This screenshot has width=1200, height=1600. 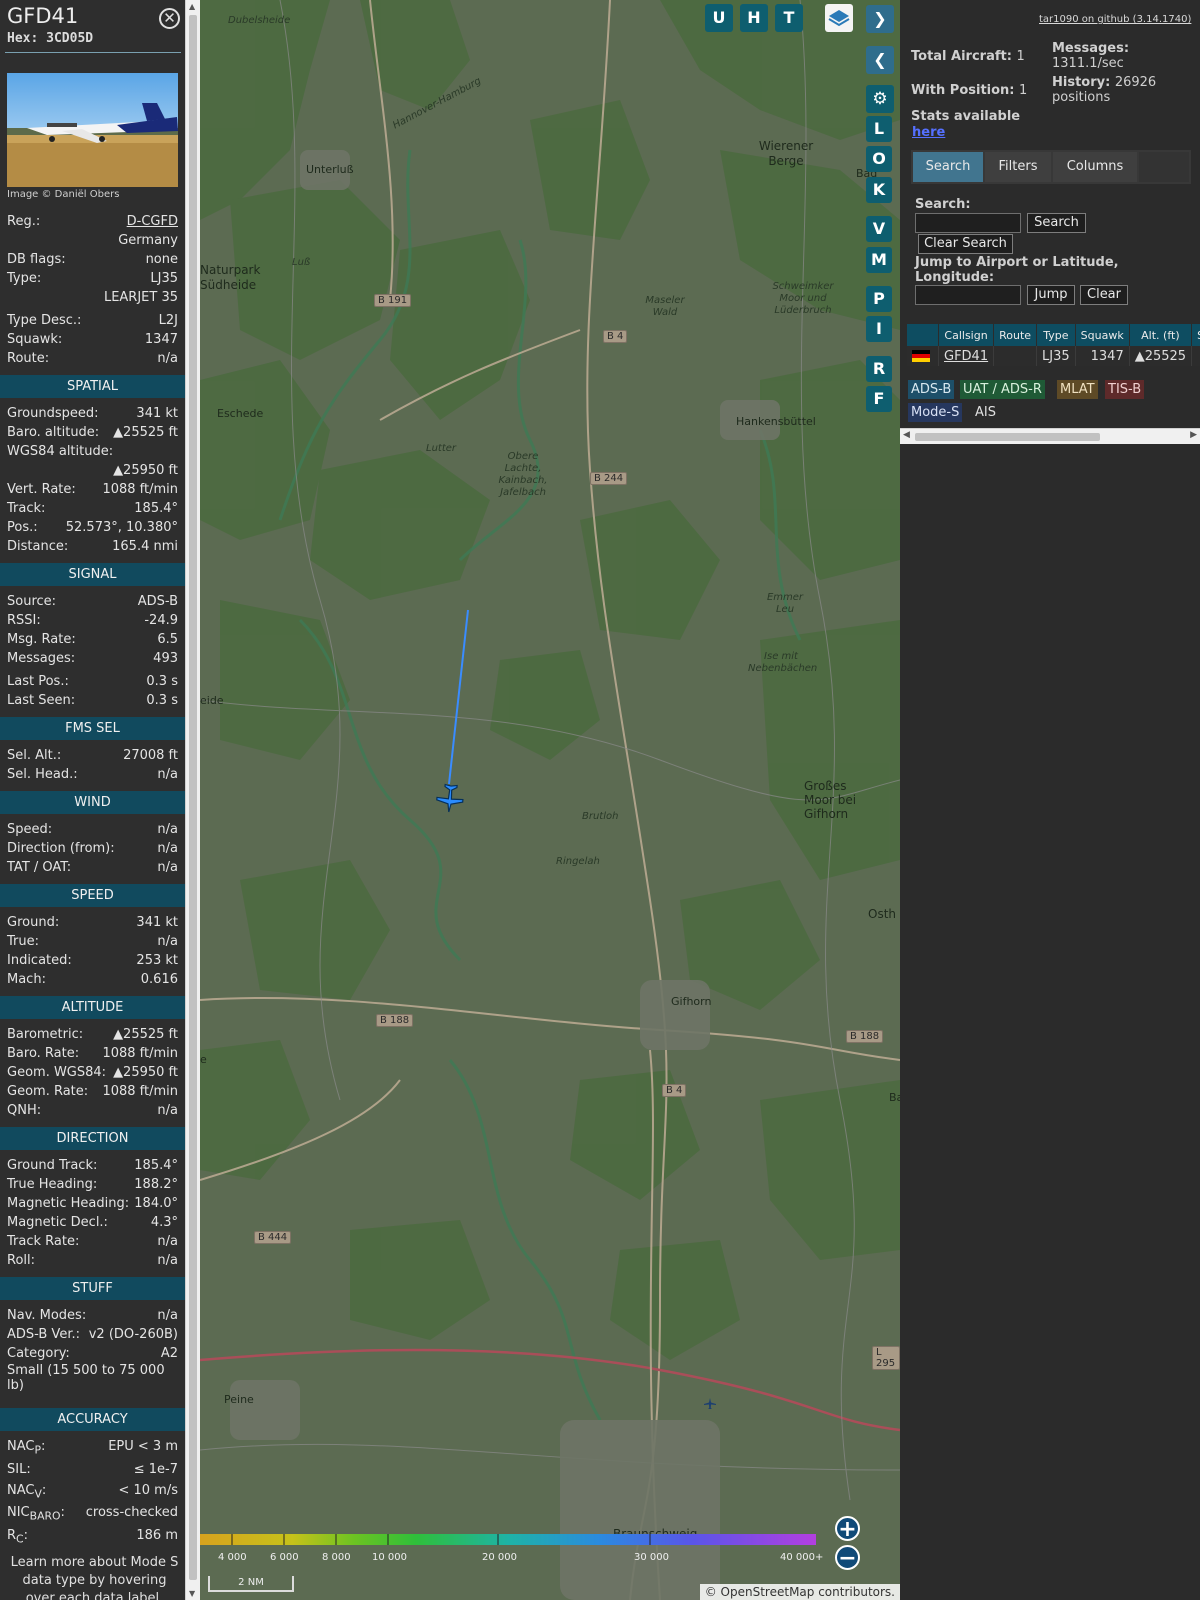 What do you see at coordinates (441, 448) in the screenshot?
I see `map-label-lutter: Lutter` at bounding box center [441, 448].